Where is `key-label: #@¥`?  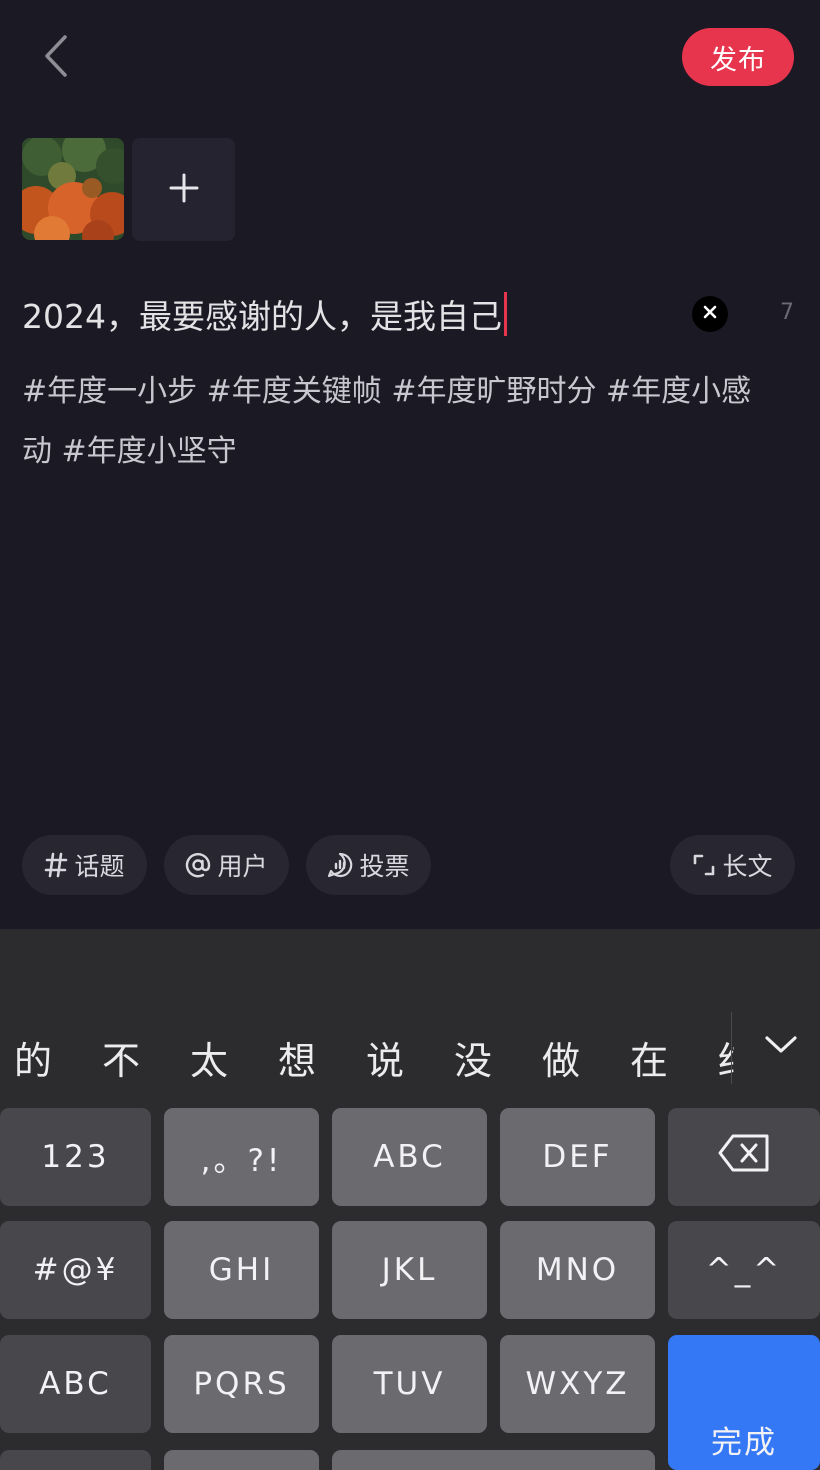
key-label: #@¥ is located at coordinates (75, 1270).